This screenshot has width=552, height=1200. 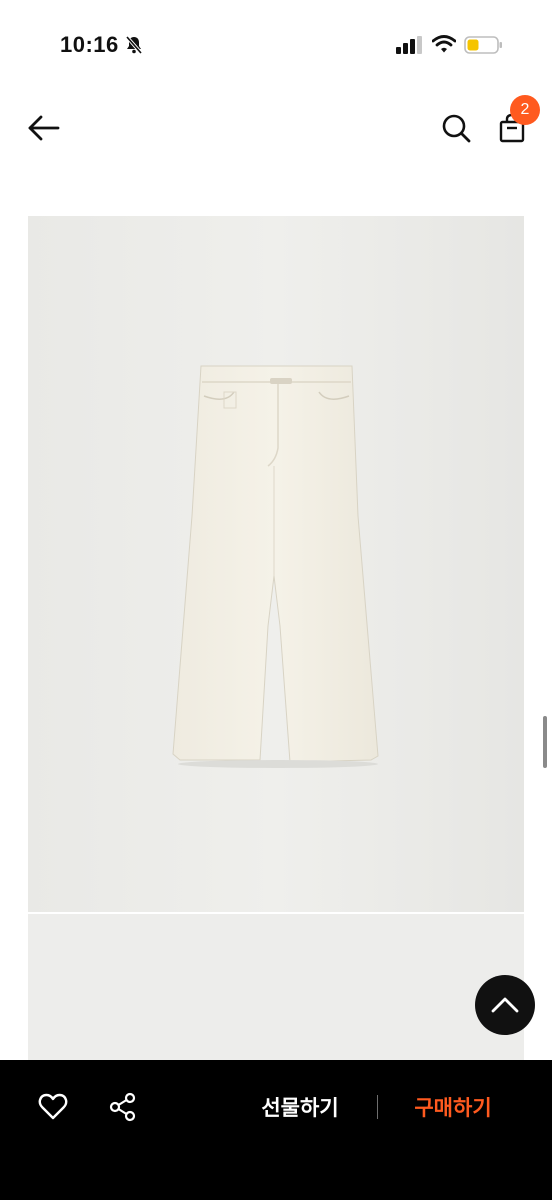 I want to click on buy-button: 구매하기, so click(x=453, y=1107).